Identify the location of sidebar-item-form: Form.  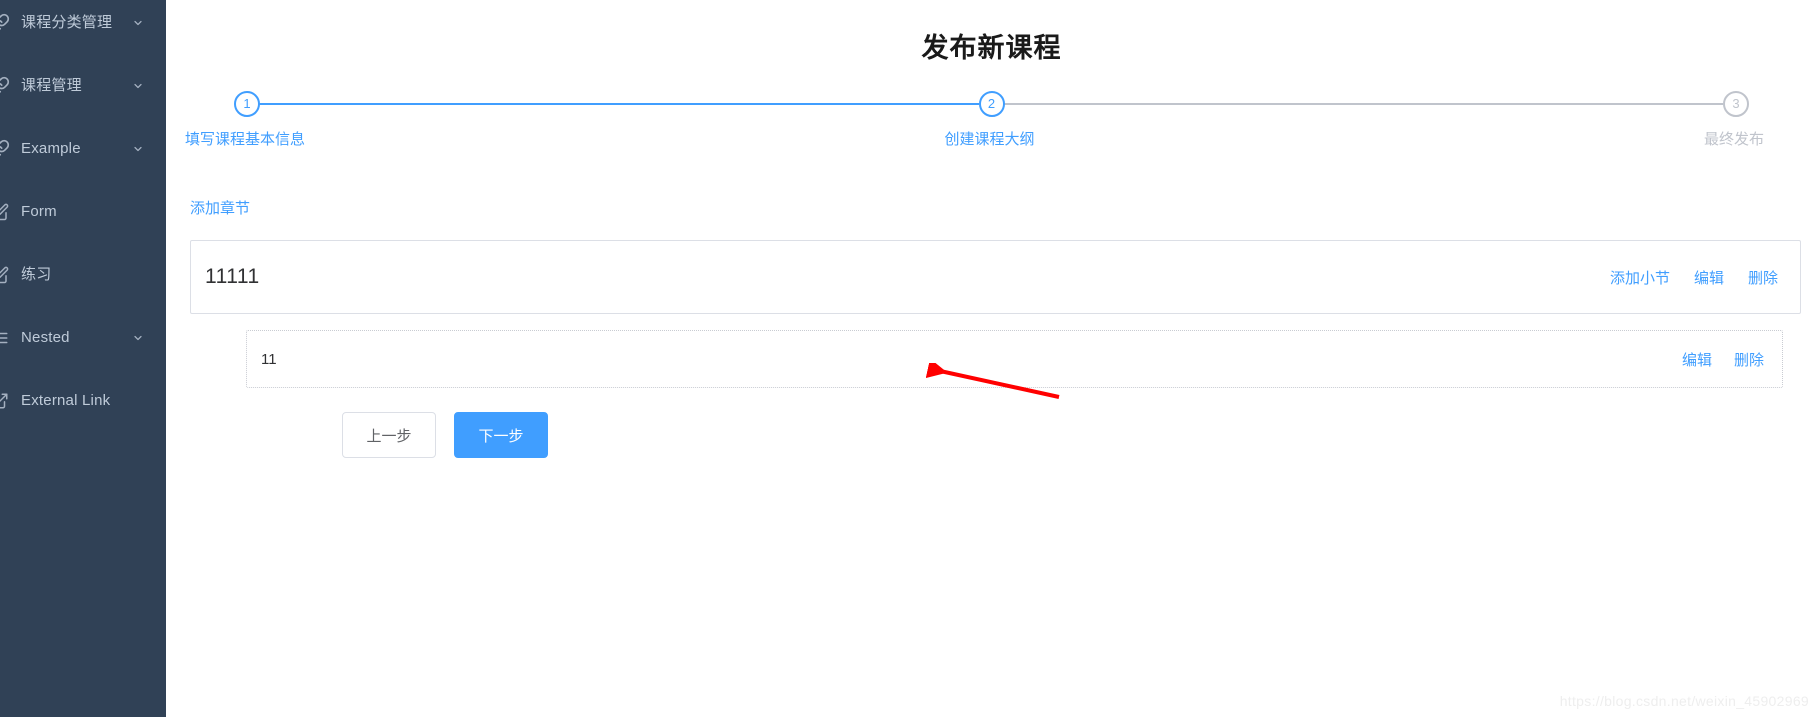
(83, 212).